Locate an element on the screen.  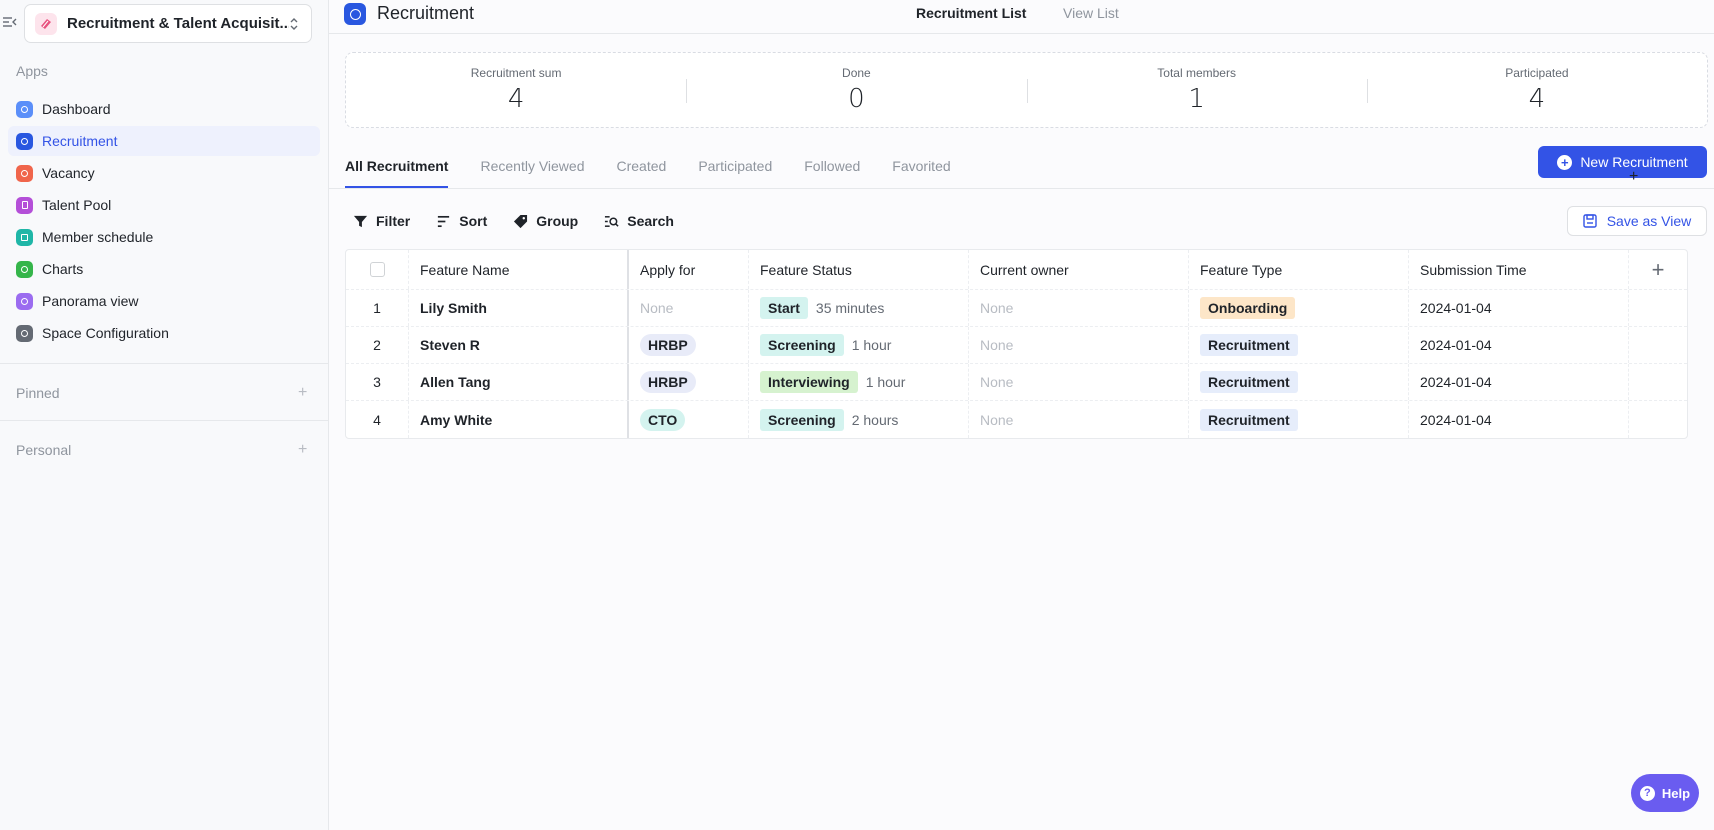
save-icon is located at coordinates (1590, 221).